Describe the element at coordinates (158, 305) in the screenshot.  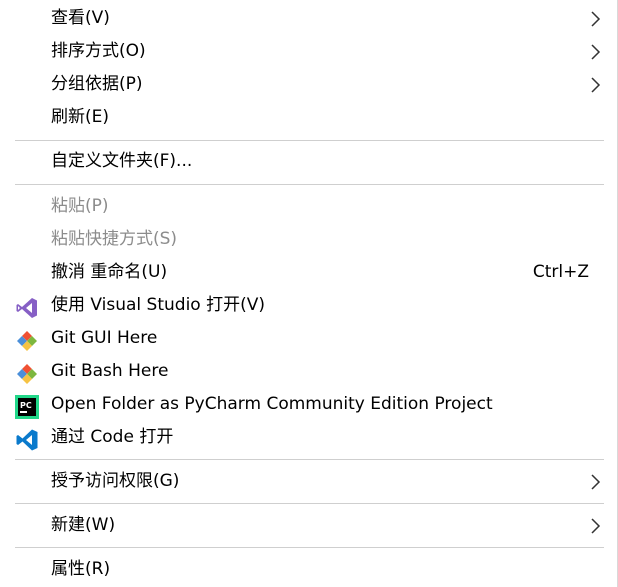
I see `menu-item-label: 使用 Visual Studio 打开(V)` at that location.